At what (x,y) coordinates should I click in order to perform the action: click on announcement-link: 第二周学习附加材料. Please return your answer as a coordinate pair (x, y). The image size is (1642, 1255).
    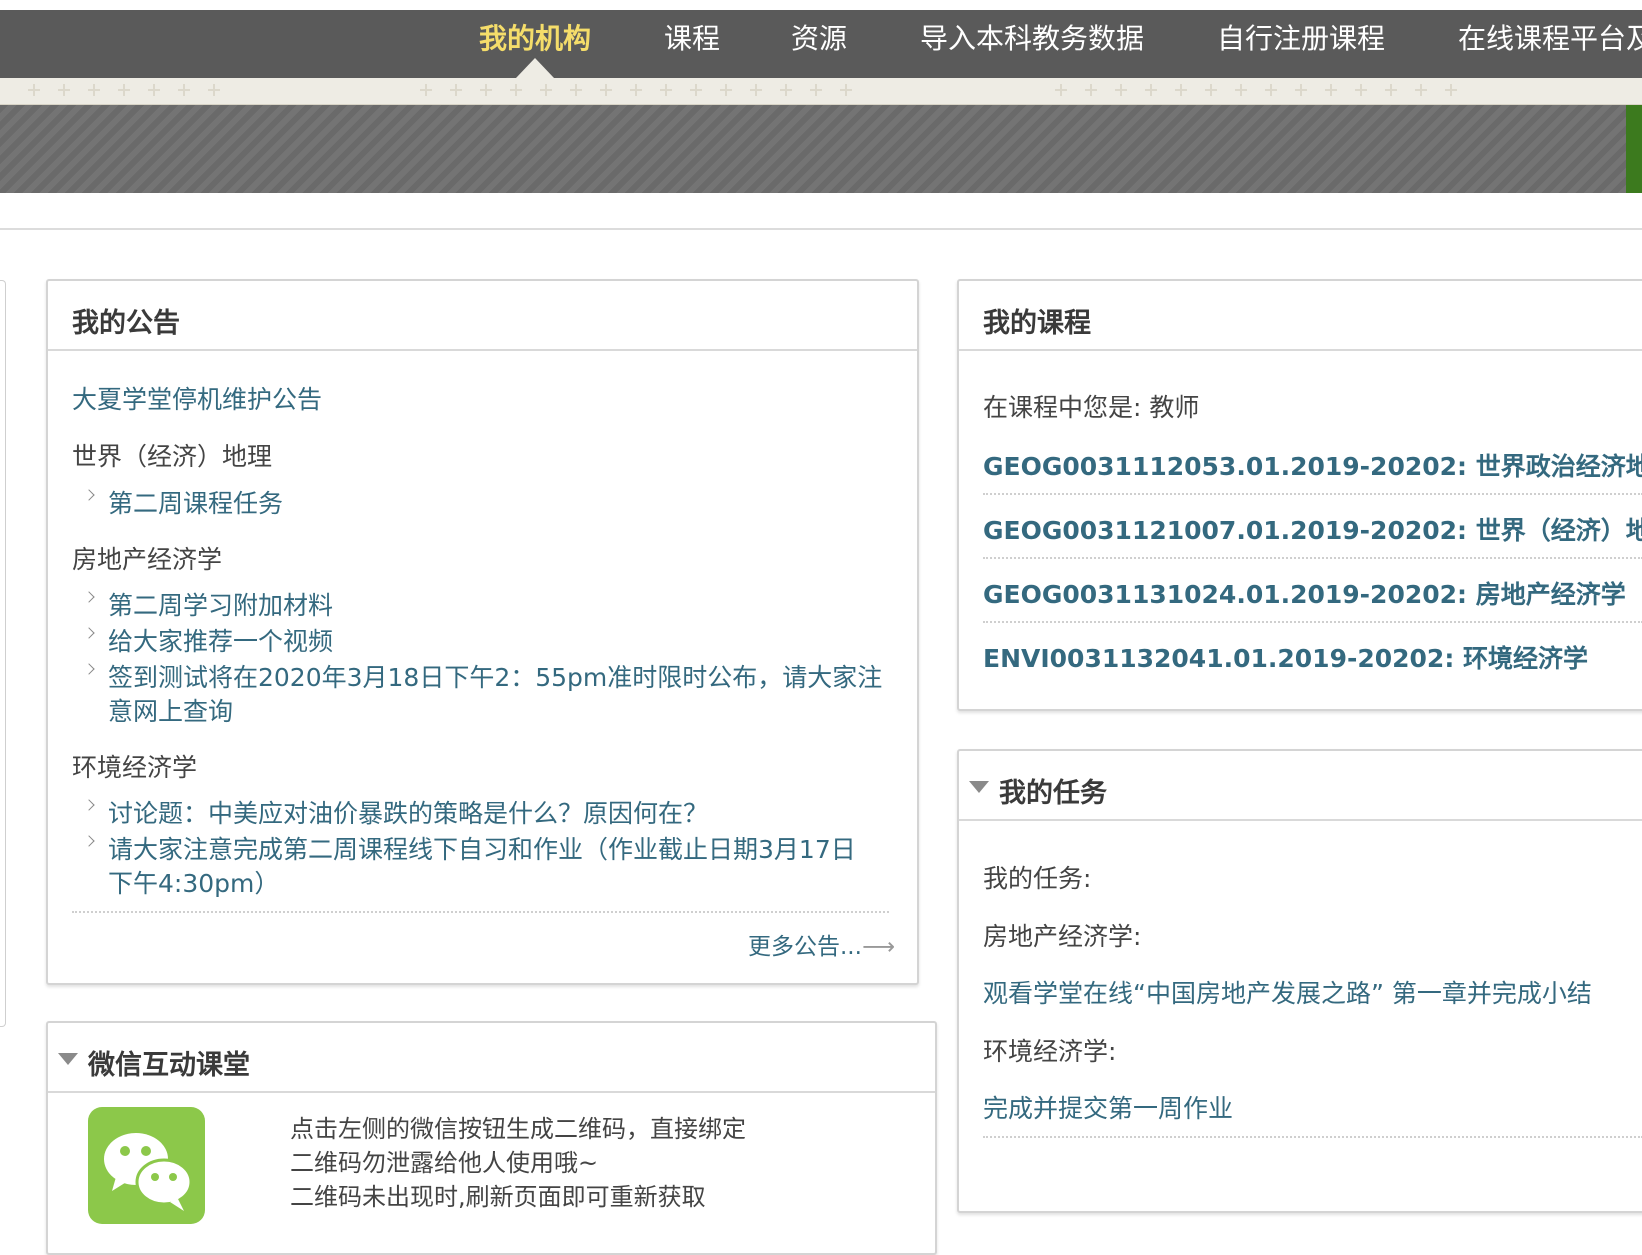
    Looking at the image, I should click on (220, 604).